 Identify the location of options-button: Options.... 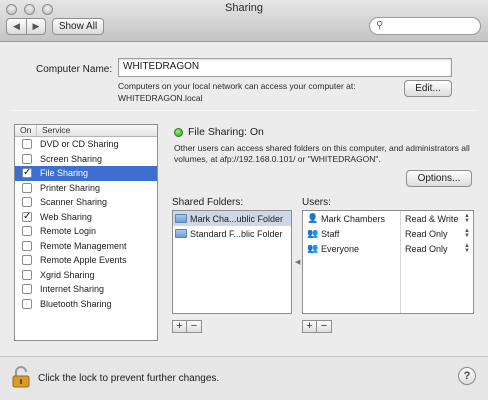
(439, 178).